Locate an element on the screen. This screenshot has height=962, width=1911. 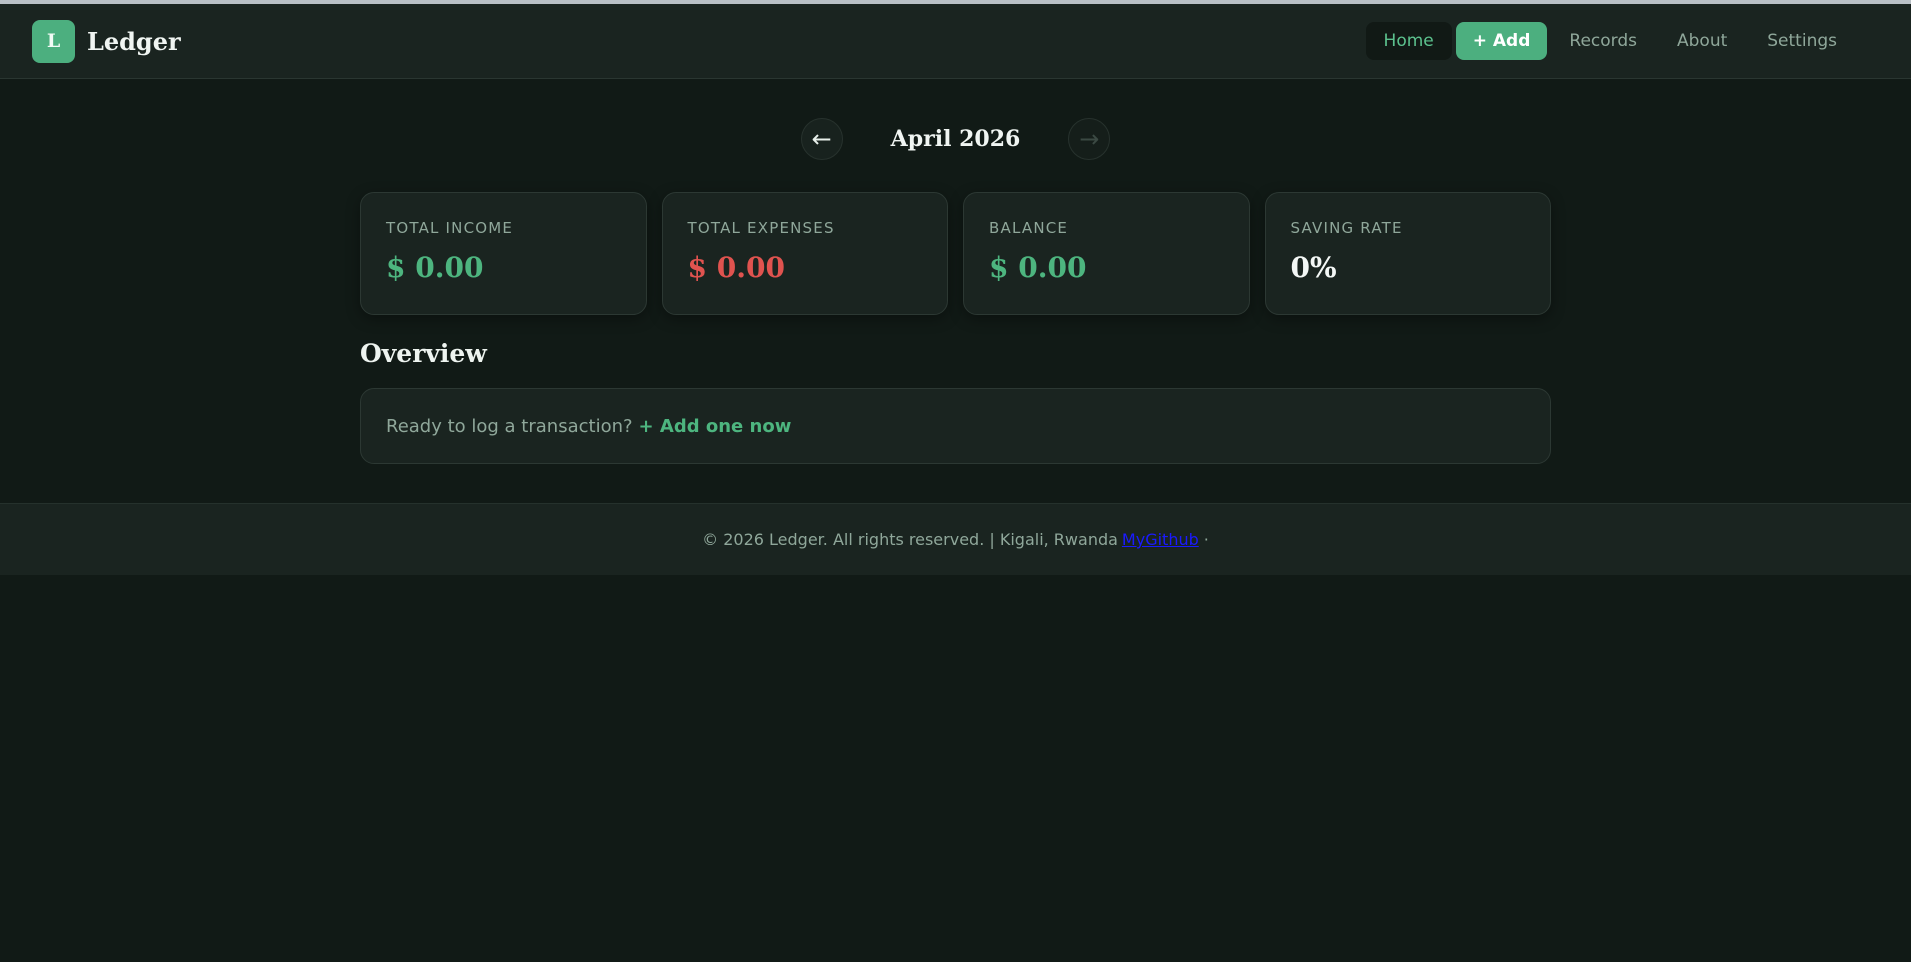
stat-card-income: TOTAL INCOME $ 0.00 is located at coordinates (503, 253).